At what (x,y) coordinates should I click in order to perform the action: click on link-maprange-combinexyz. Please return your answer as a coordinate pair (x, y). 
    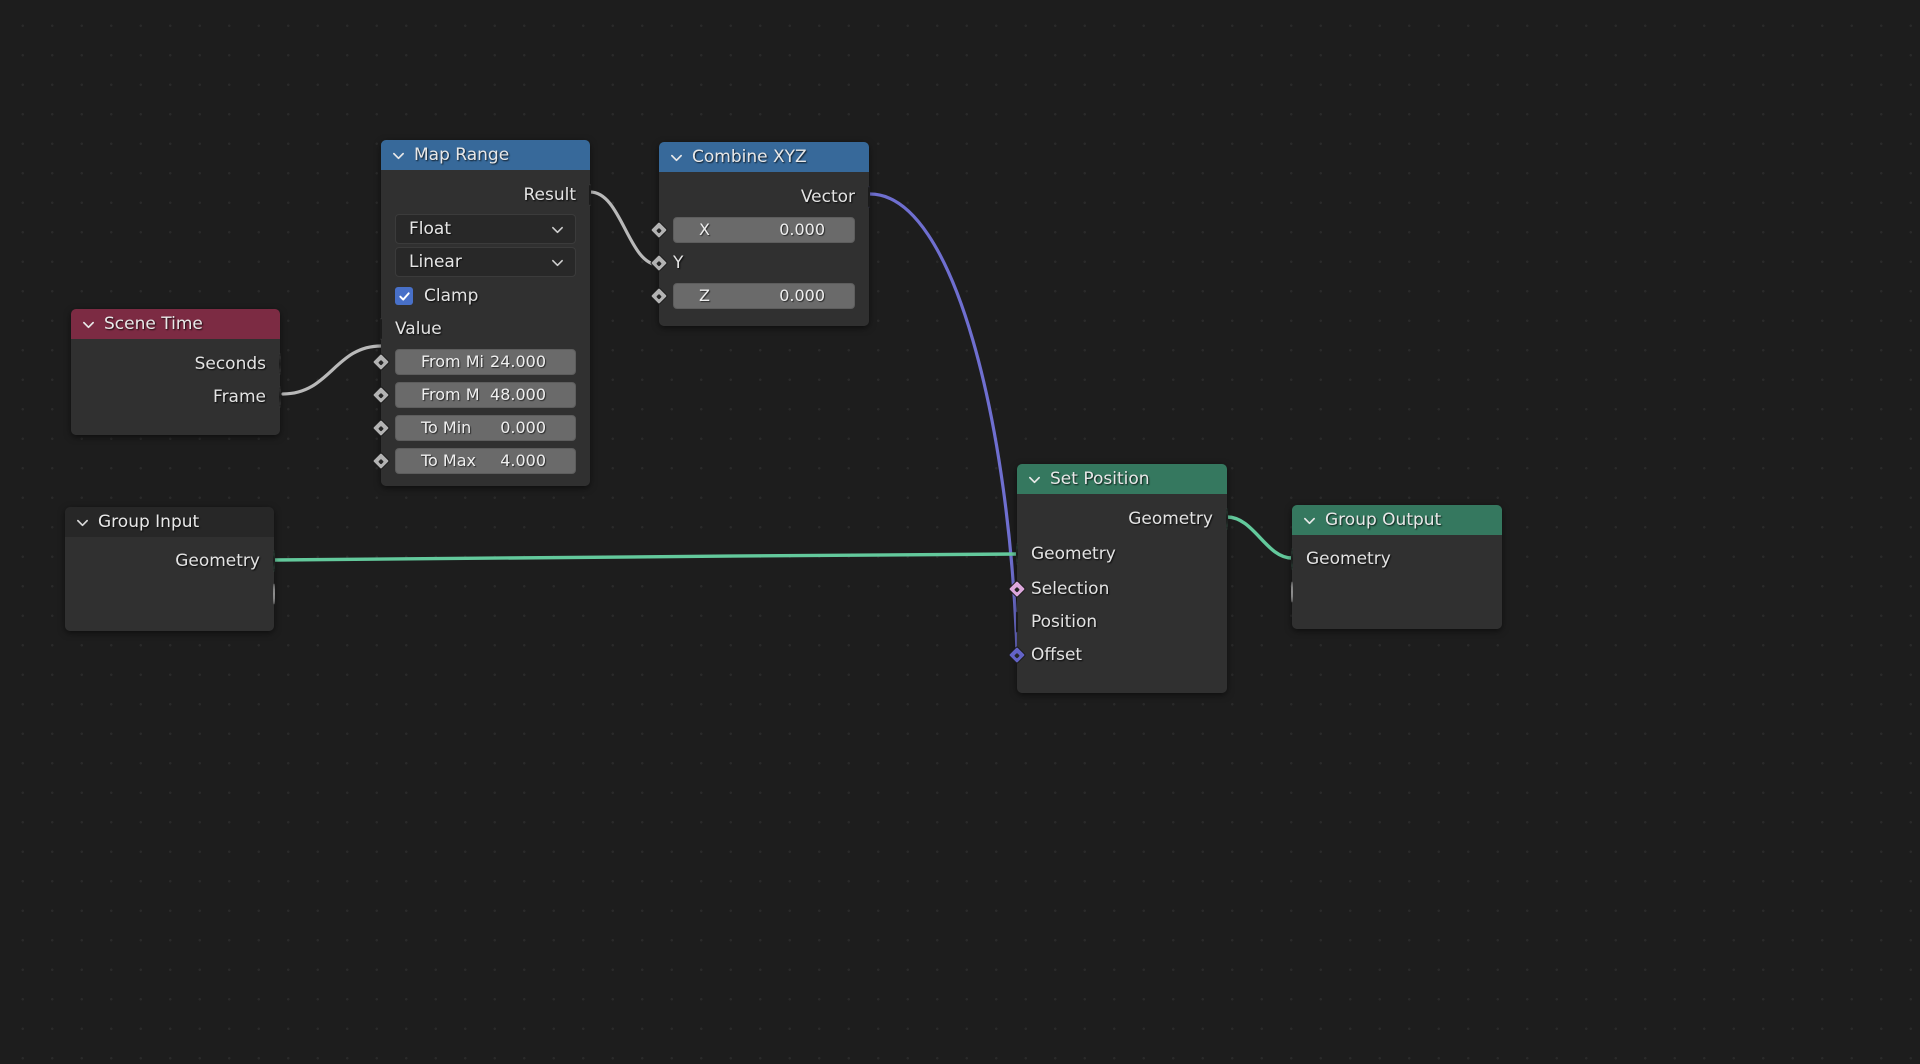
    Looking at the image, I should click on (624, 228).